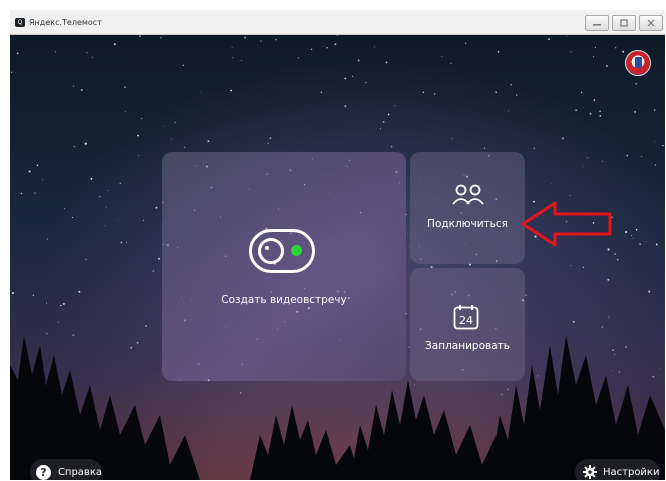 Image resolution: width=666 pixels, height=481 pixels. Describe the element at coordinates (66, 469) in the screenshot. I see `help-button: ? Справка` at that location.